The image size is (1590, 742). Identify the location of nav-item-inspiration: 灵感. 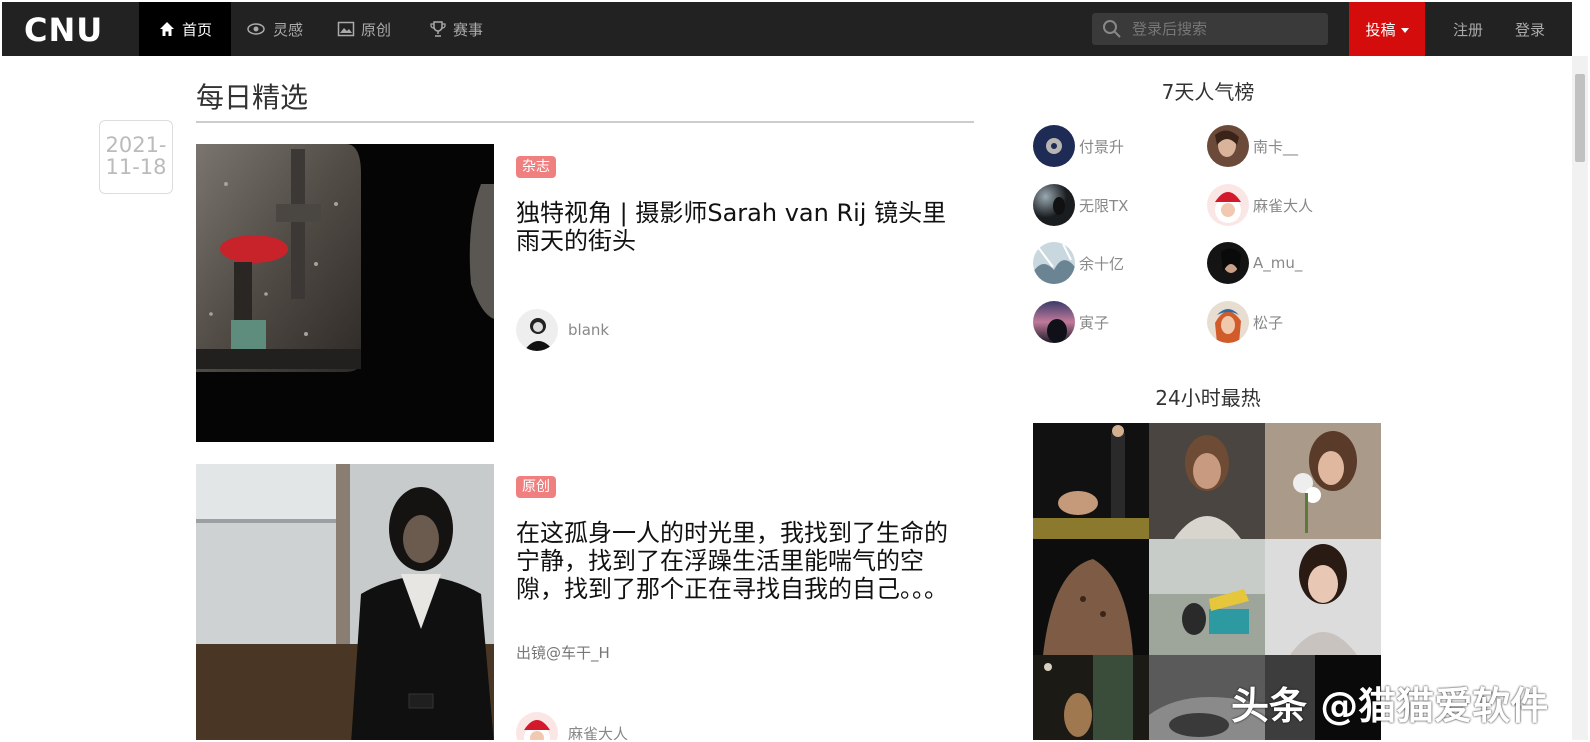
(274, 29).